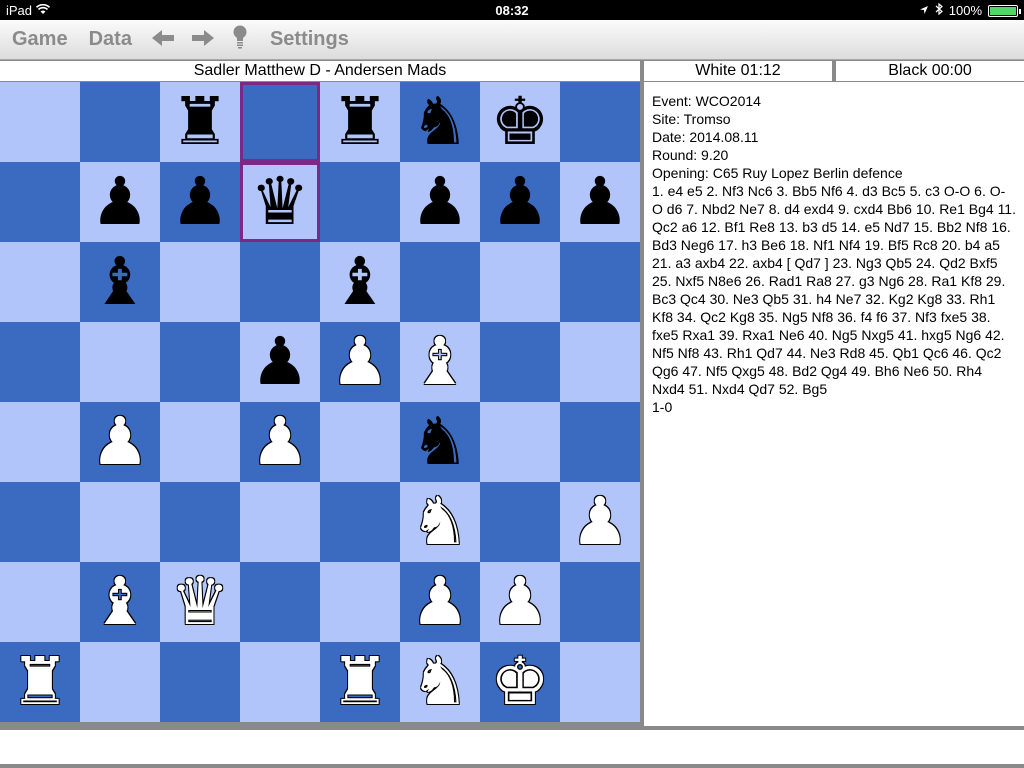  Describe the element at coordinates (280, 282) in the screenshot. I see `square-d6` at that location.